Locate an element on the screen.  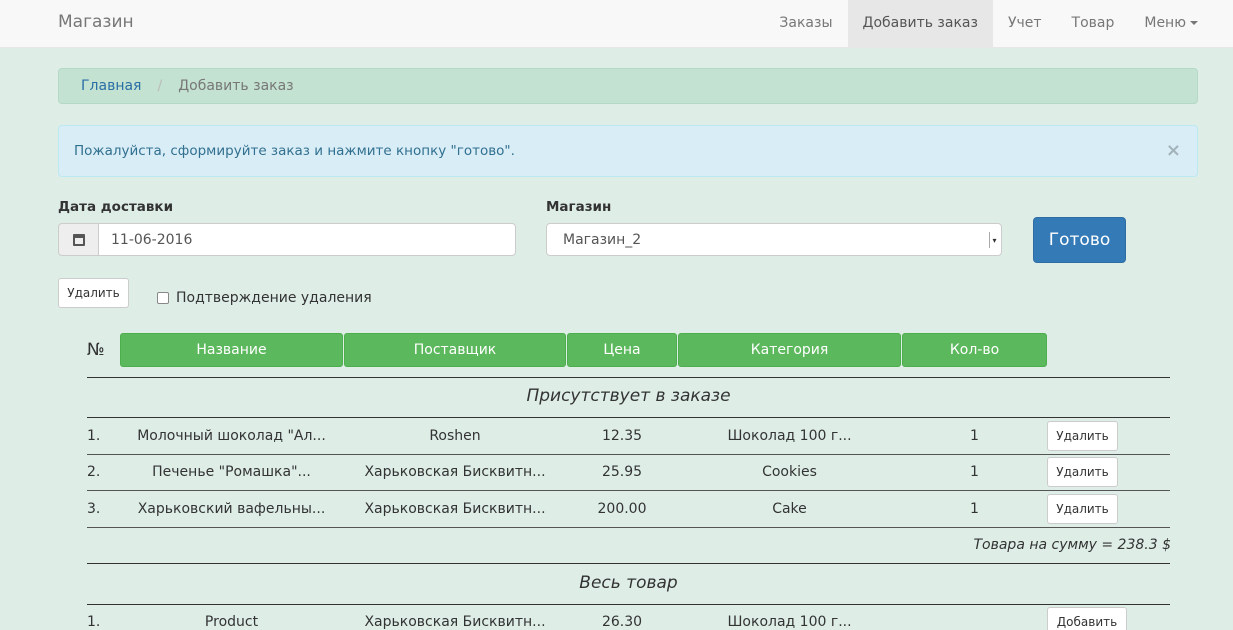
confirm-delete-checkbox is located at coordinates (163, 298).